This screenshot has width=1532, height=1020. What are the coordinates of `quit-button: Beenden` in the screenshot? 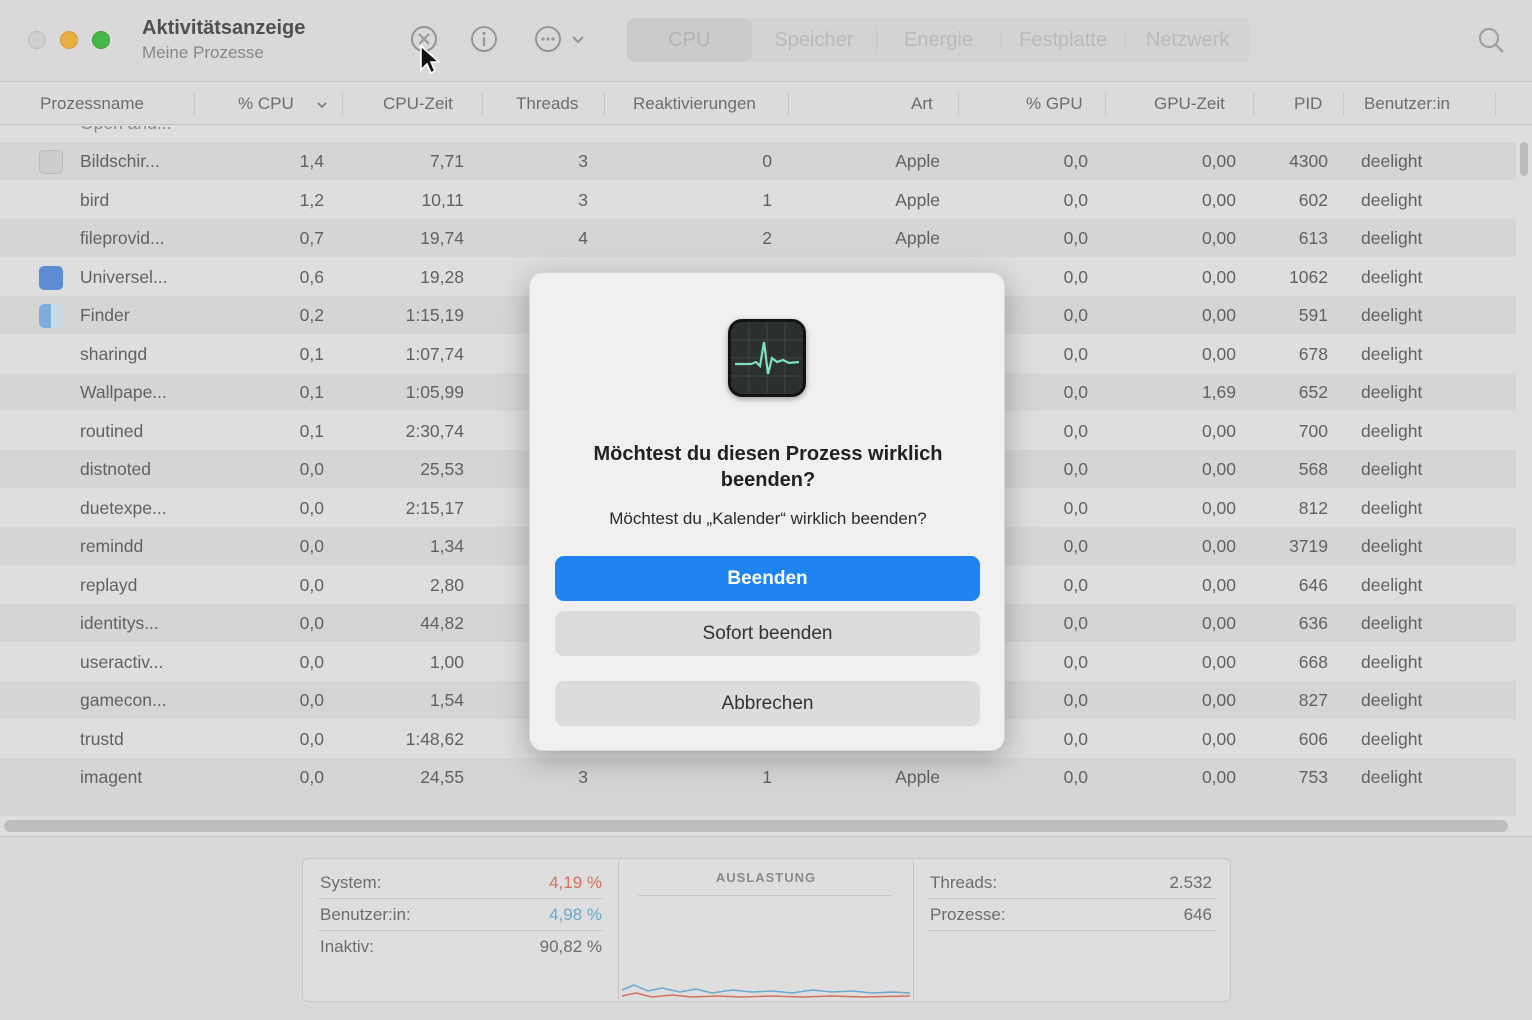 It's located at (767, 578).